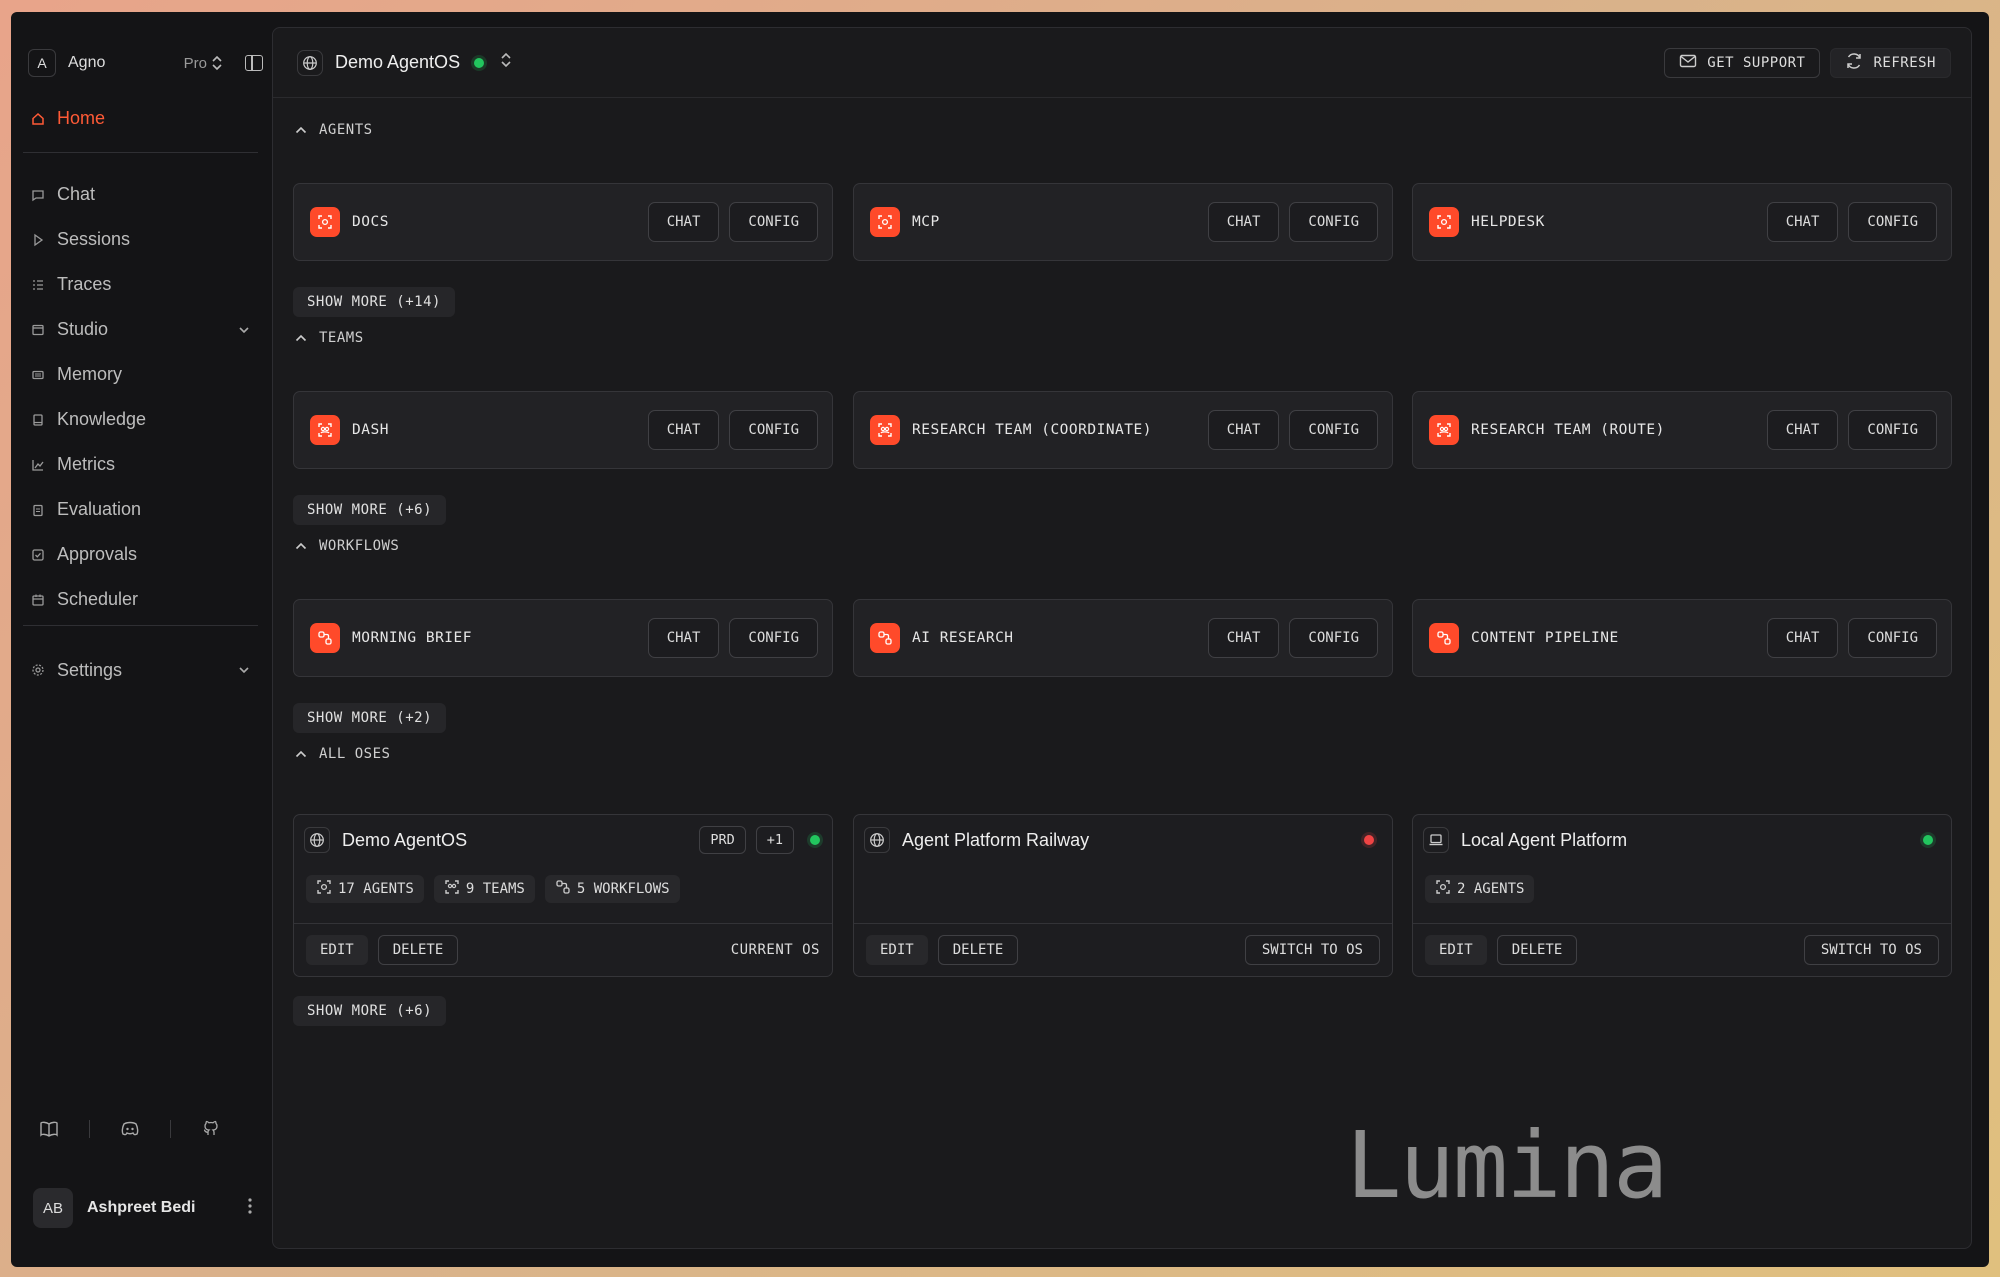 Image resolution: width=2000 pixels, height=1277 pixels. Describe the element at coordinates (250, 1208) in the screenshot. I see `more-vertical-icon` at that location.